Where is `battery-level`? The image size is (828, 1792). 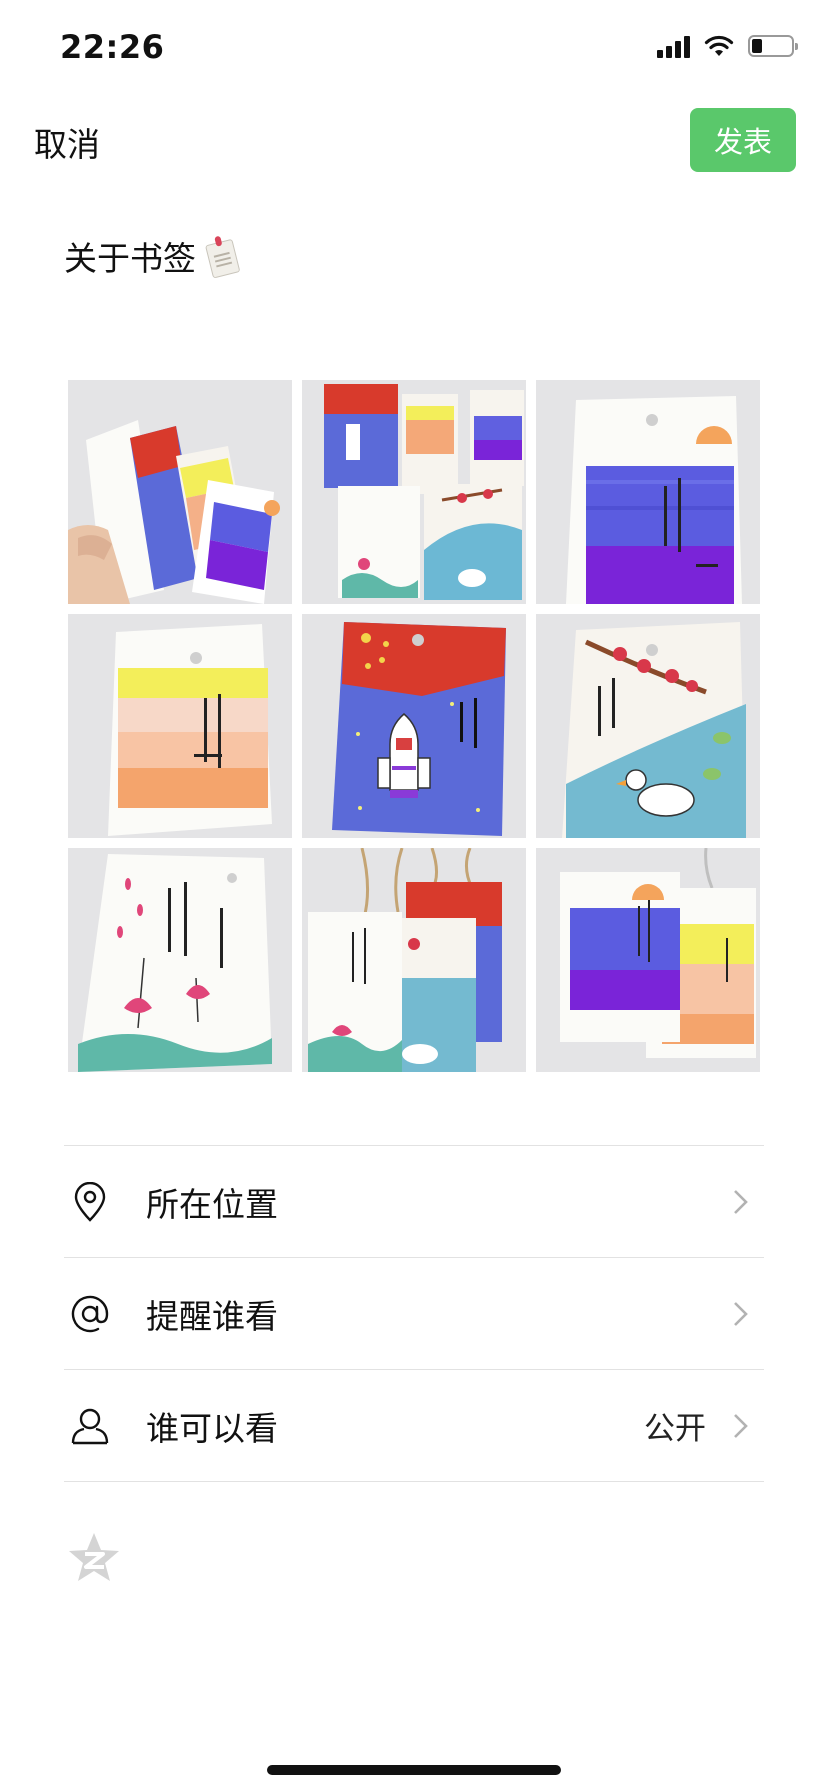
battery-level is located at coordinates (757, 46).